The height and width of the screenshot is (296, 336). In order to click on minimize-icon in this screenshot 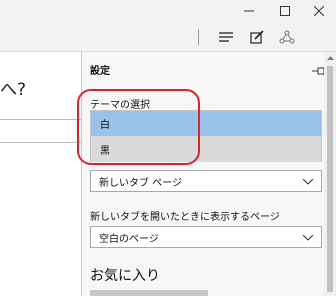, I will do `click(249, 11)`.